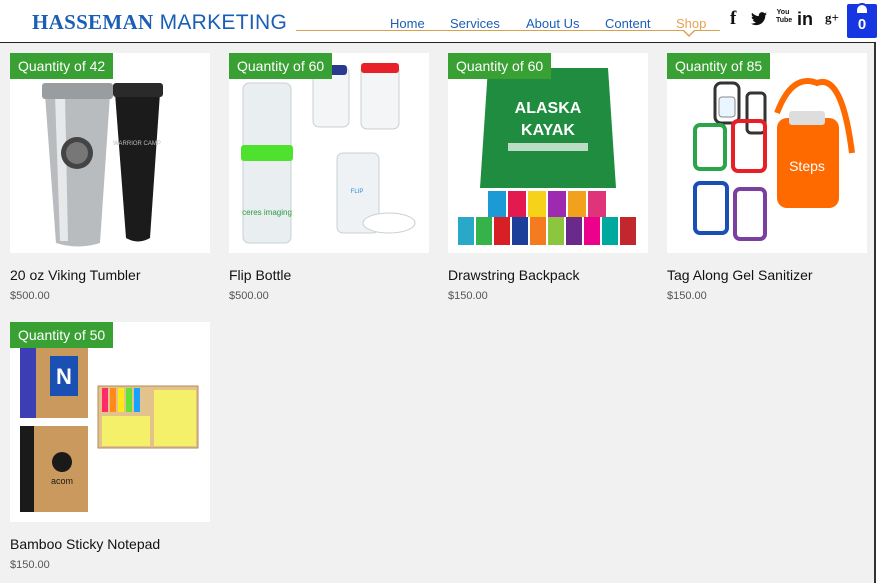  I want to click on product-image: ceres imaging FLIP, so click(329, 153).